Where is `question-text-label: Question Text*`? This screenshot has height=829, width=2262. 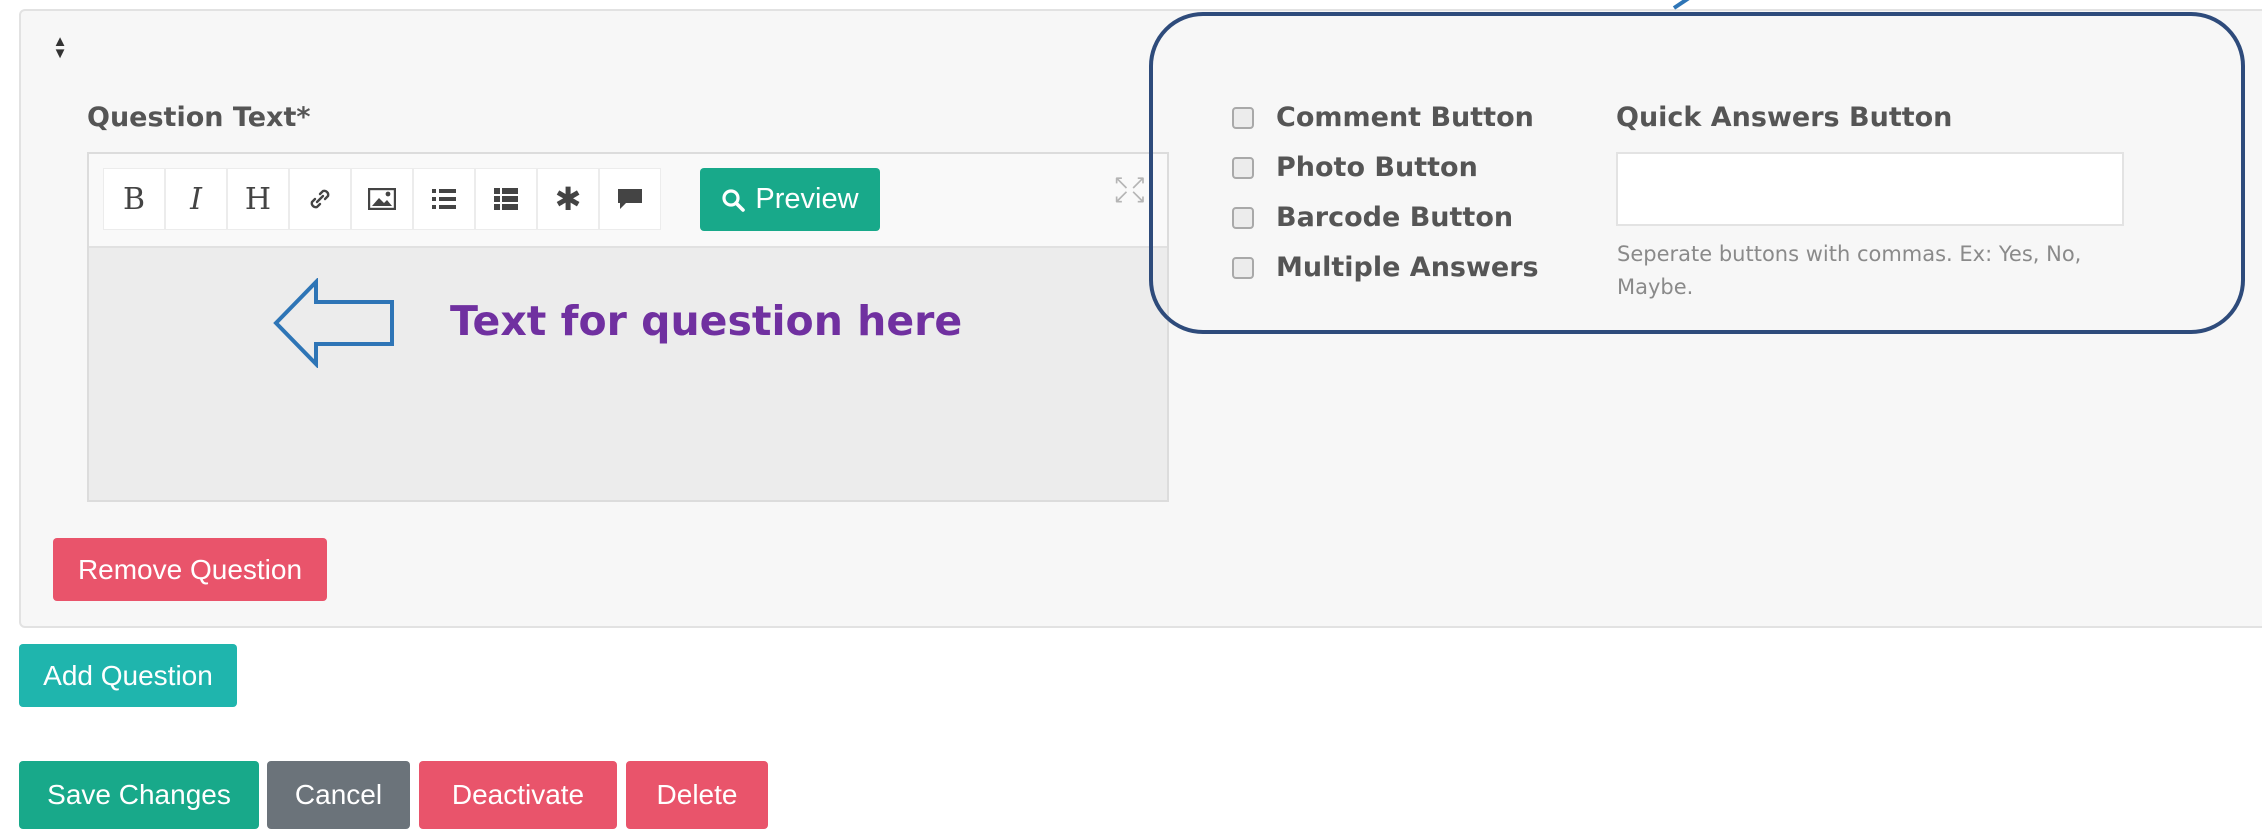 question-text-label: Question Text* is located at coordinates (199, 117).